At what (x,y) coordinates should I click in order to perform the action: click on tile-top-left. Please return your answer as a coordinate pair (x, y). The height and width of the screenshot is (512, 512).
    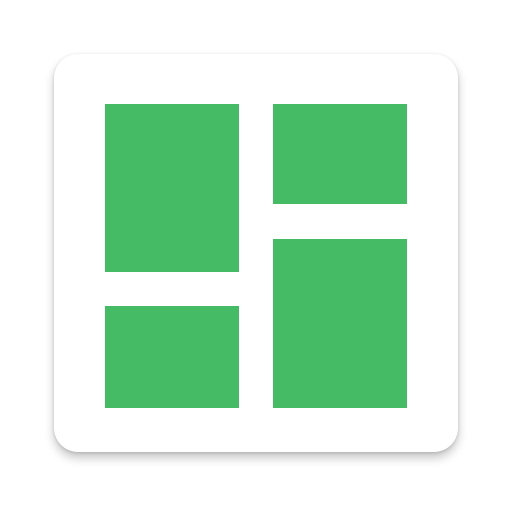
    Looking at the image, I should click on (172, 188).